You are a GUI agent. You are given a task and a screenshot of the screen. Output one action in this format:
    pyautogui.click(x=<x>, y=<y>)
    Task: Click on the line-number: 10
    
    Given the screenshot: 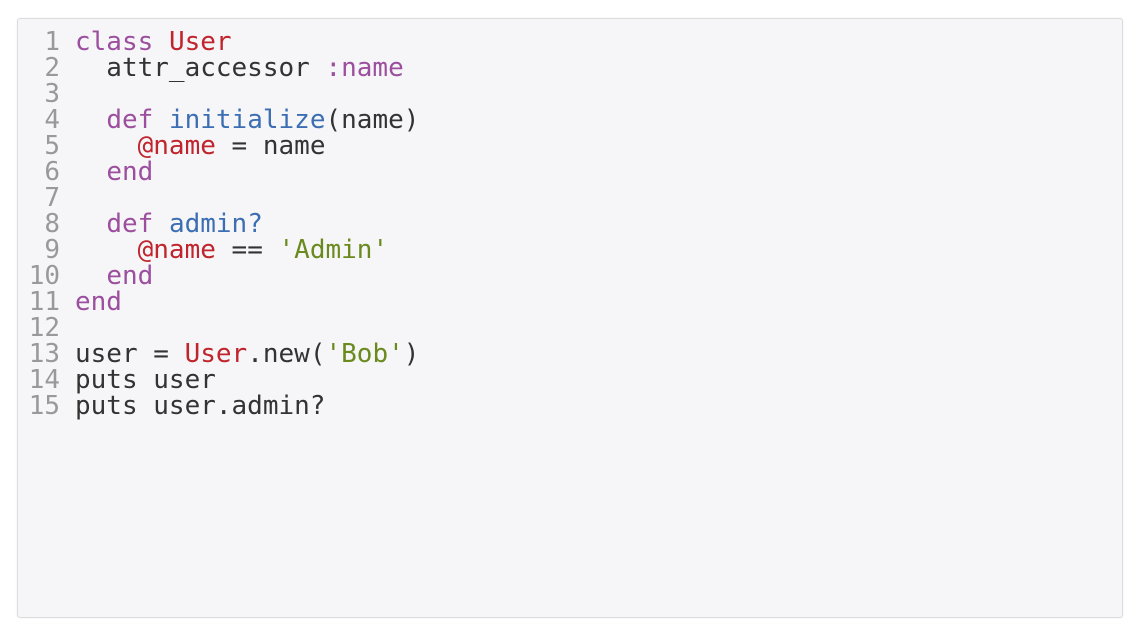 What is the action you would take?
    pyautogui.click(x=44, y=276)
    